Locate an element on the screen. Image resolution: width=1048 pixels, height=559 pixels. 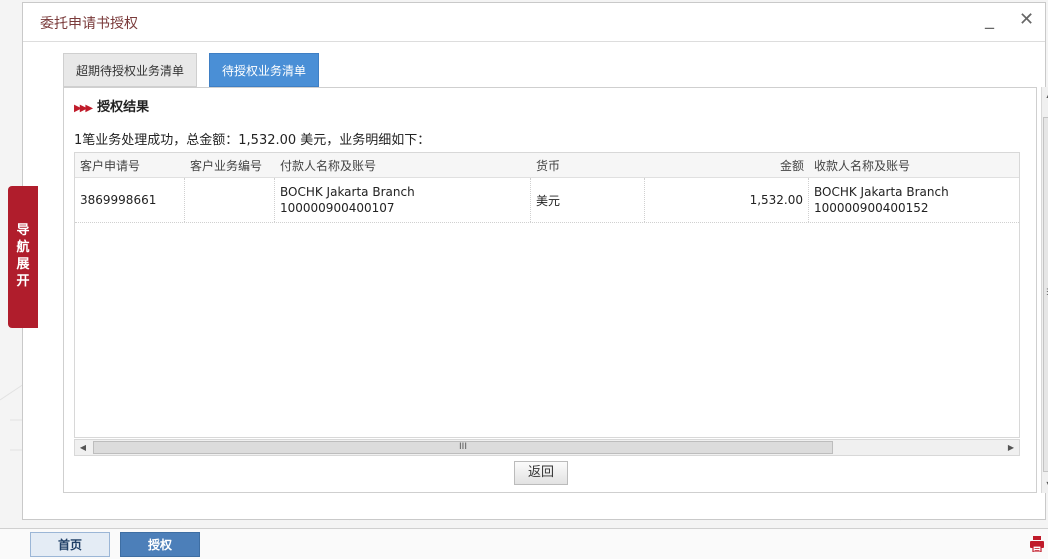
payee-account: 100000900400152 is located at coordinates (871, 208).